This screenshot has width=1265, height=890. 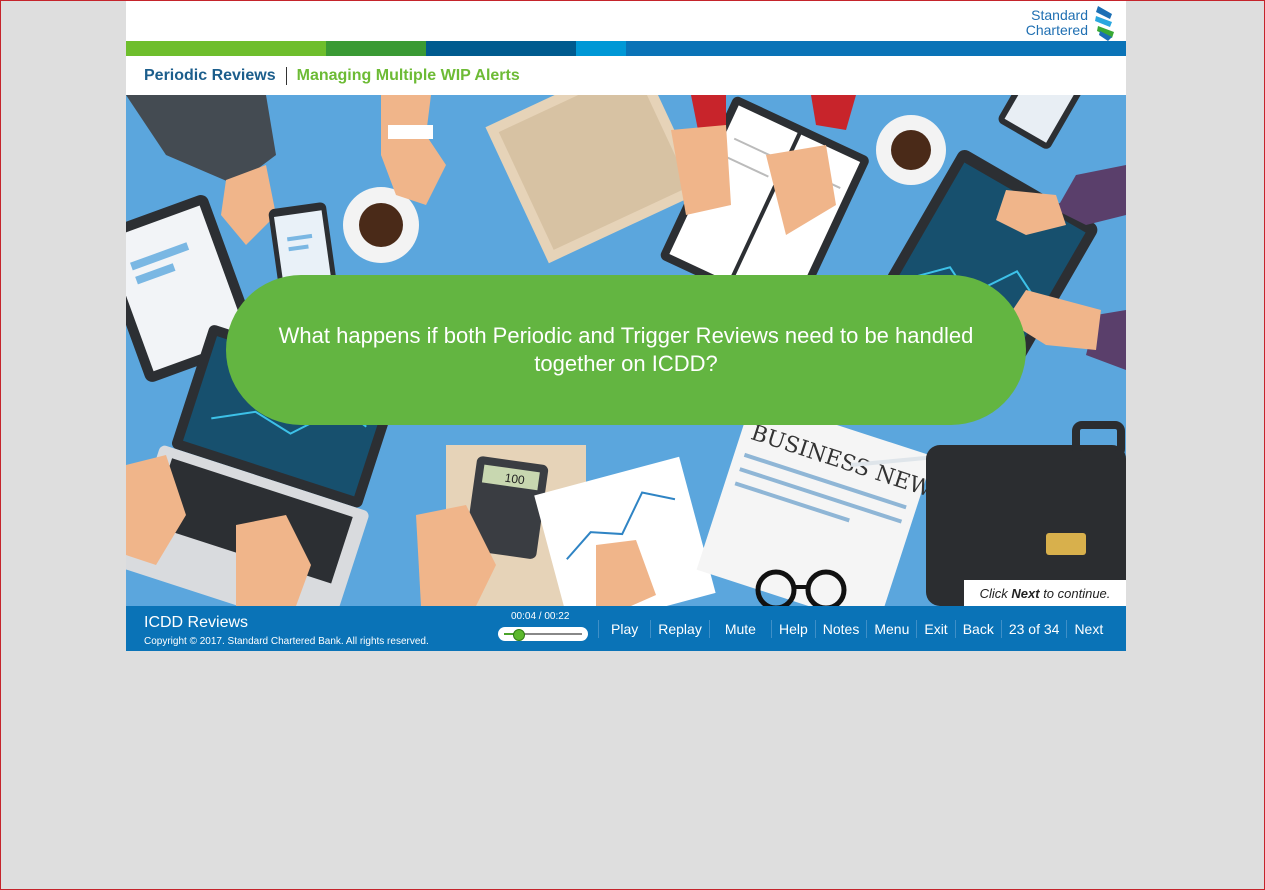 What do you see at coordinates (286, 75) in the screenshot?
I see `breadcrumb-divider` at bounding box center [286, 75].